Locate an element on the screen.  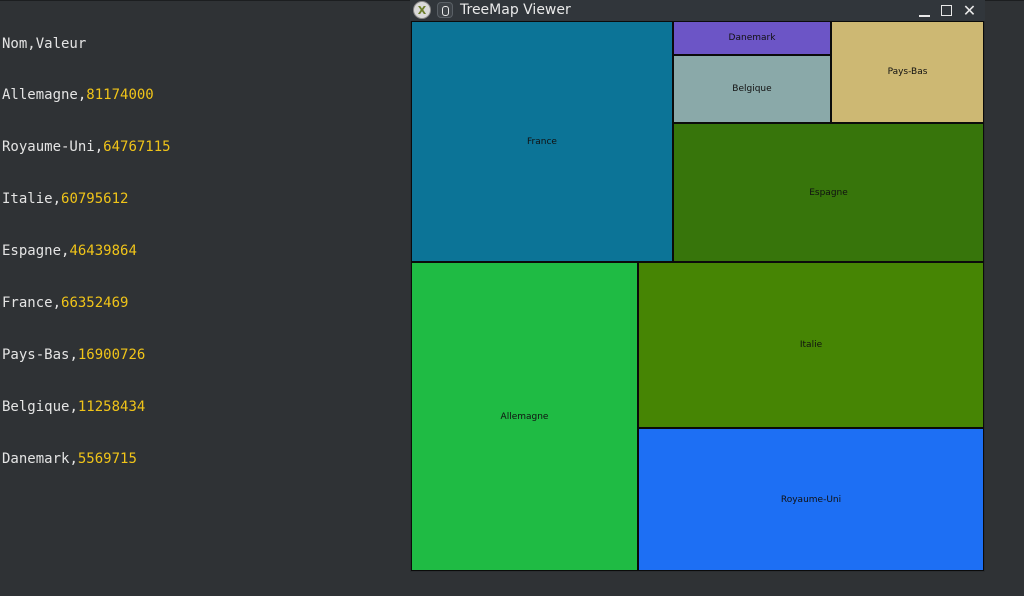
tile-italie: Italie is located at coordinates (811, 345).